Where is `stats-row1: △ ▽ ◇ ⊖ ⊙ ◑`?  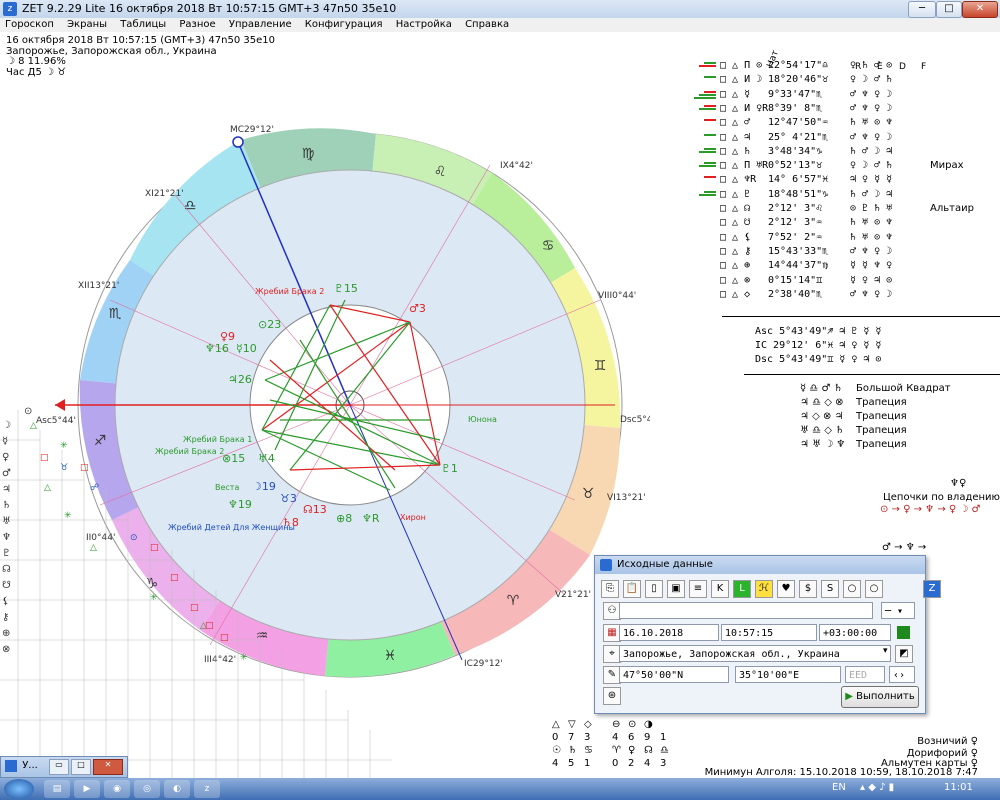 stats-row1: △ ▽ ◇ ⊖ ⊙ ◑ is located at coordinates (614, 724).